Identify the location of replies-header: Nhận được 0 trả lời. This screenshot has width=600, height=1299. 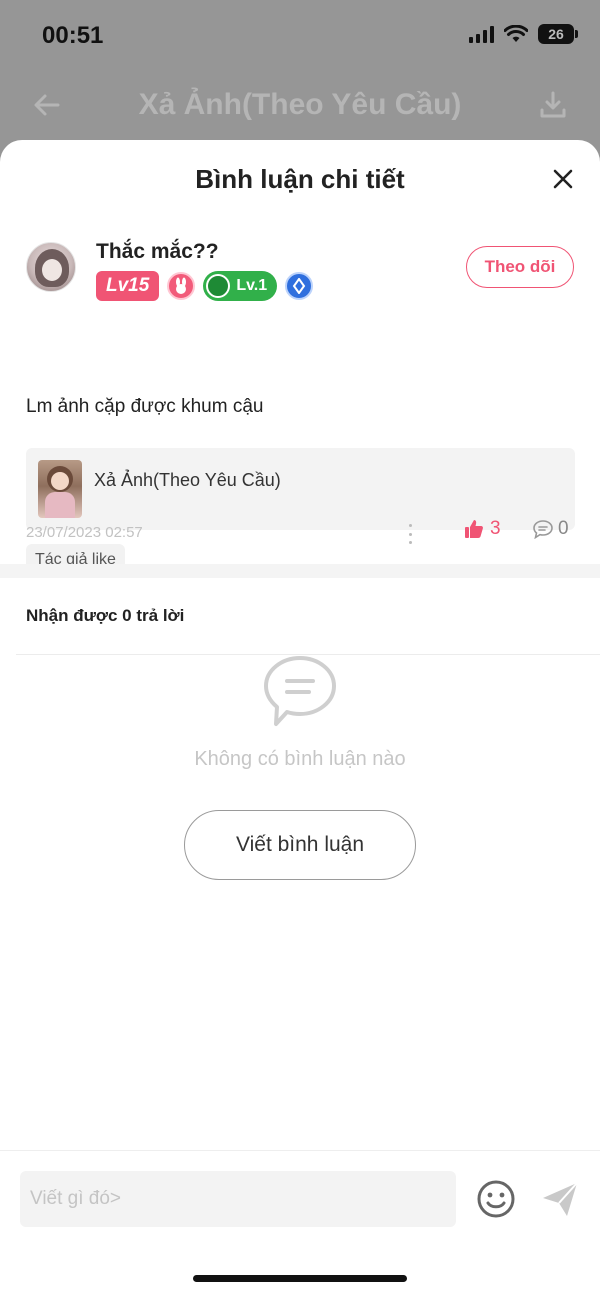
(105, 615).